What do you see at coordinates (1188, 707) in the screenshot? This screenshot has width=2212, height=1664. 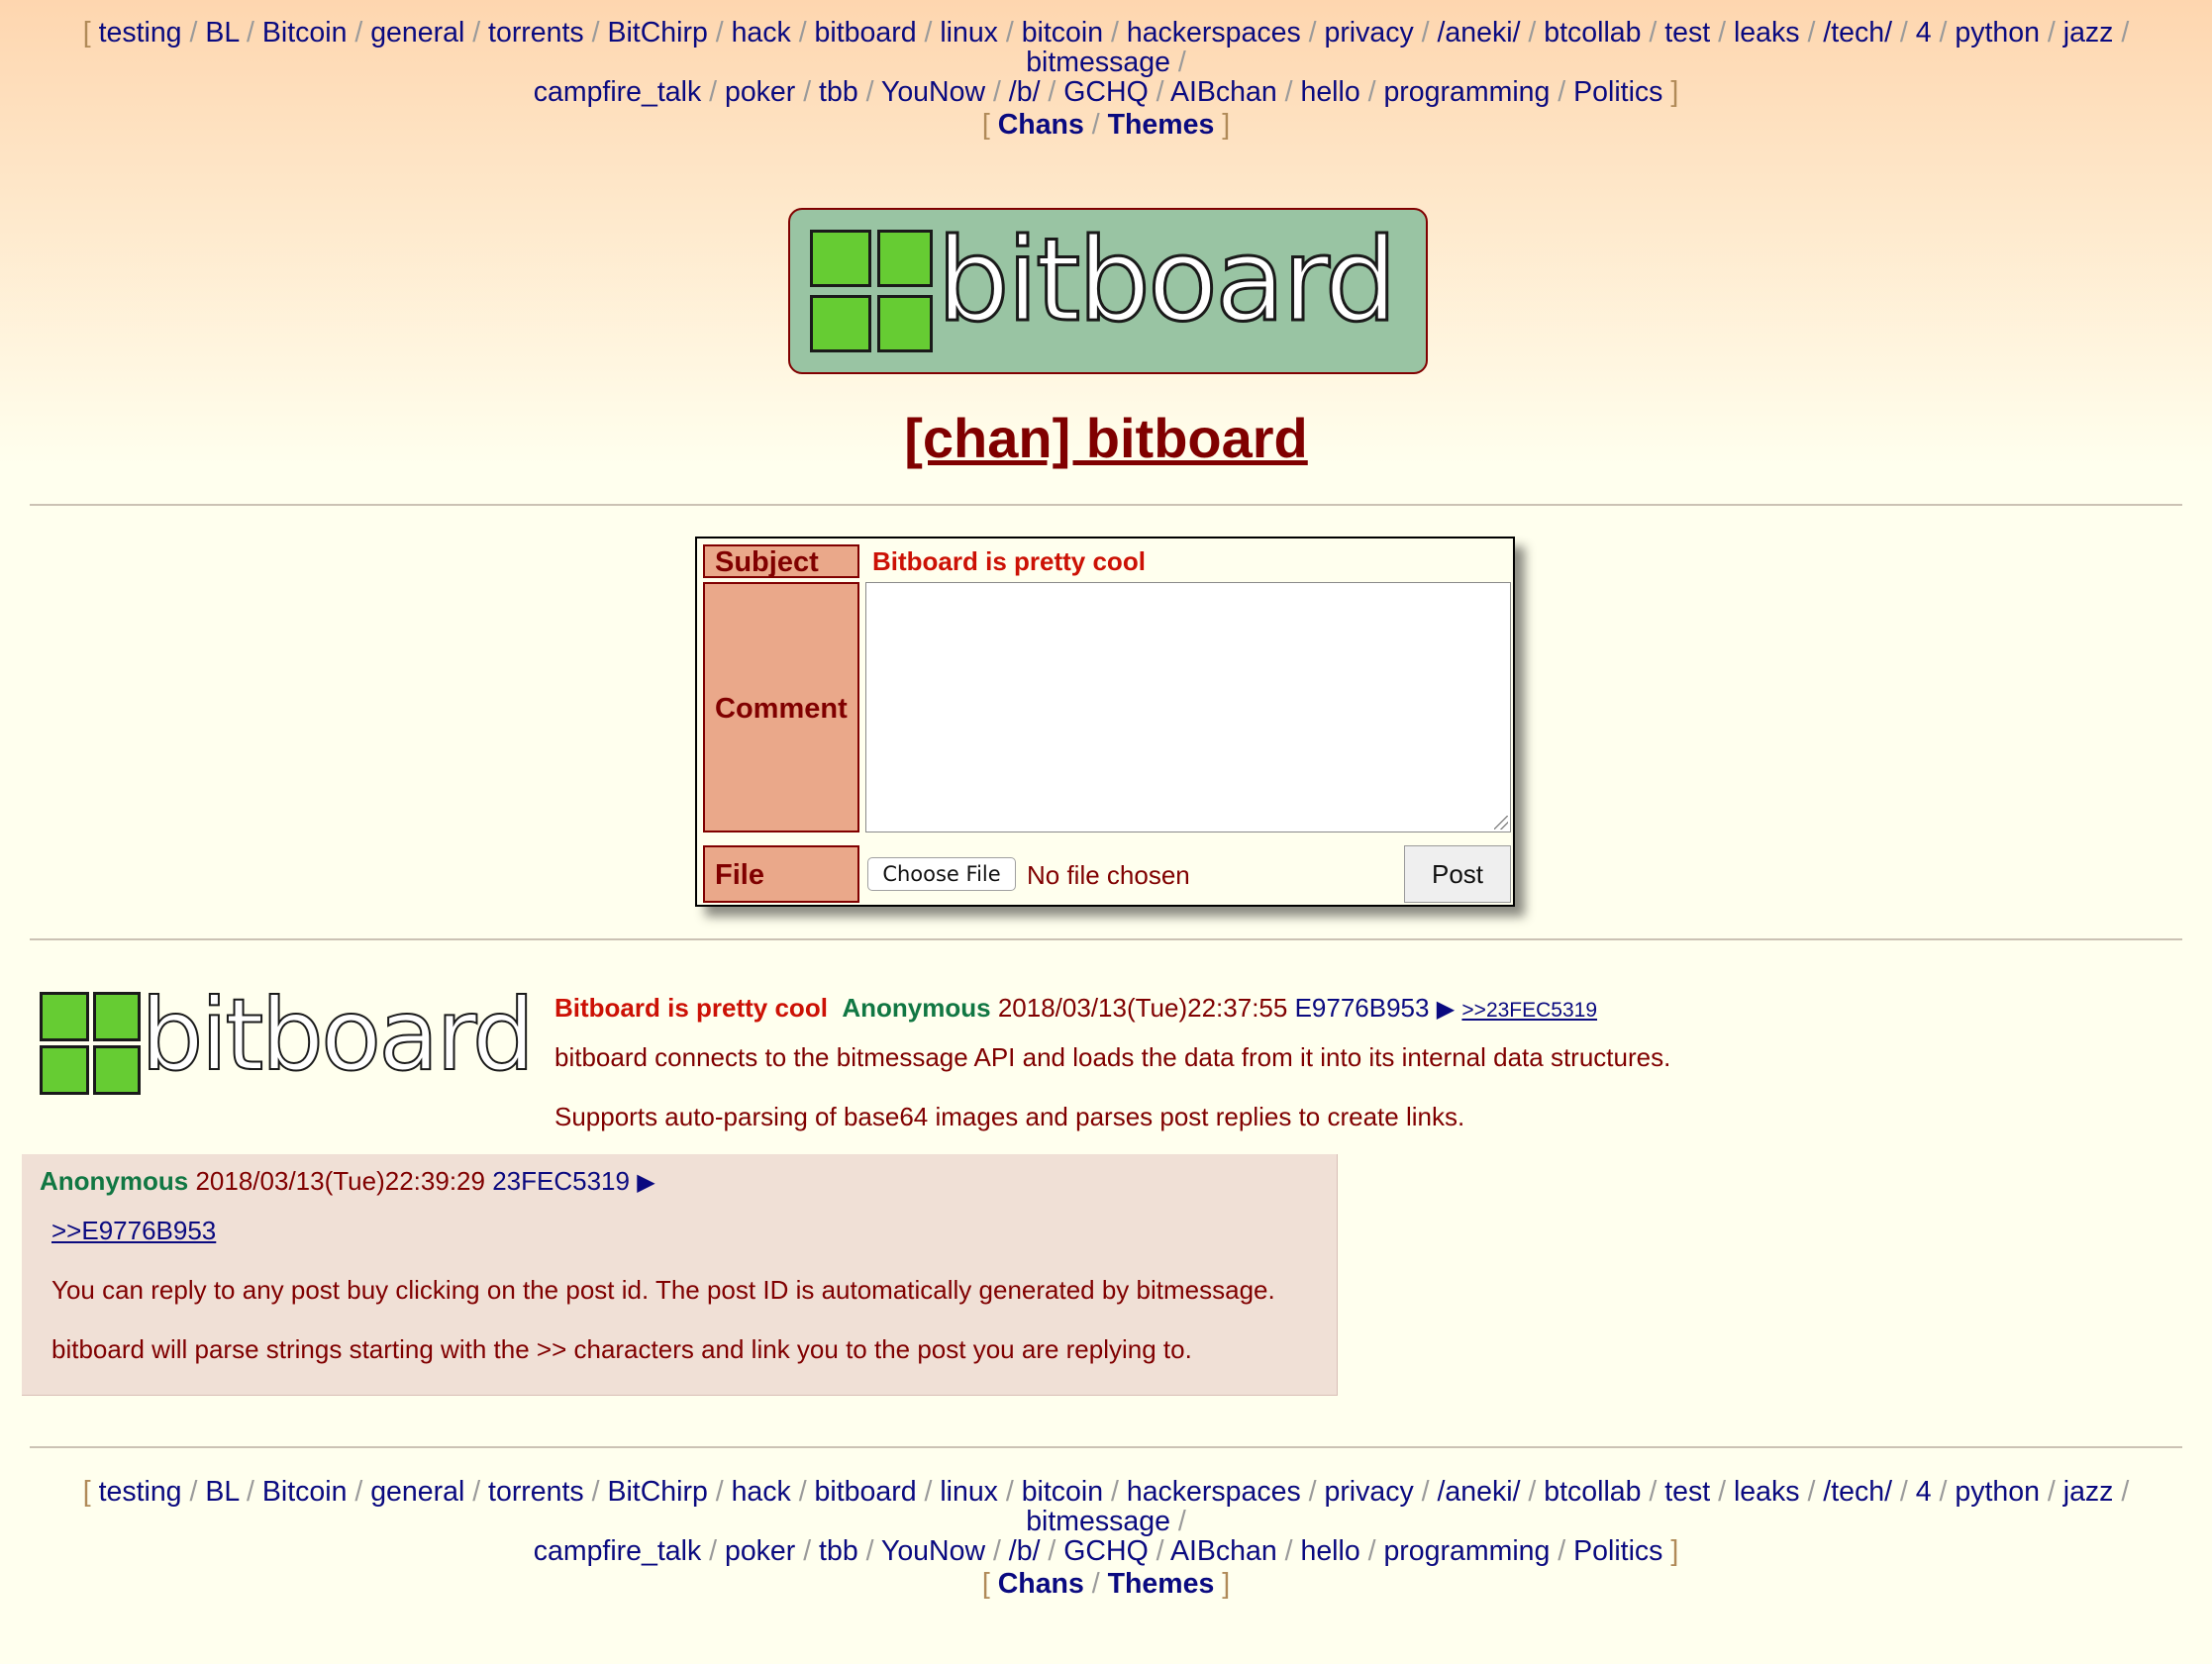 I see `comment-textarea` at bounding box center [1188, 707].